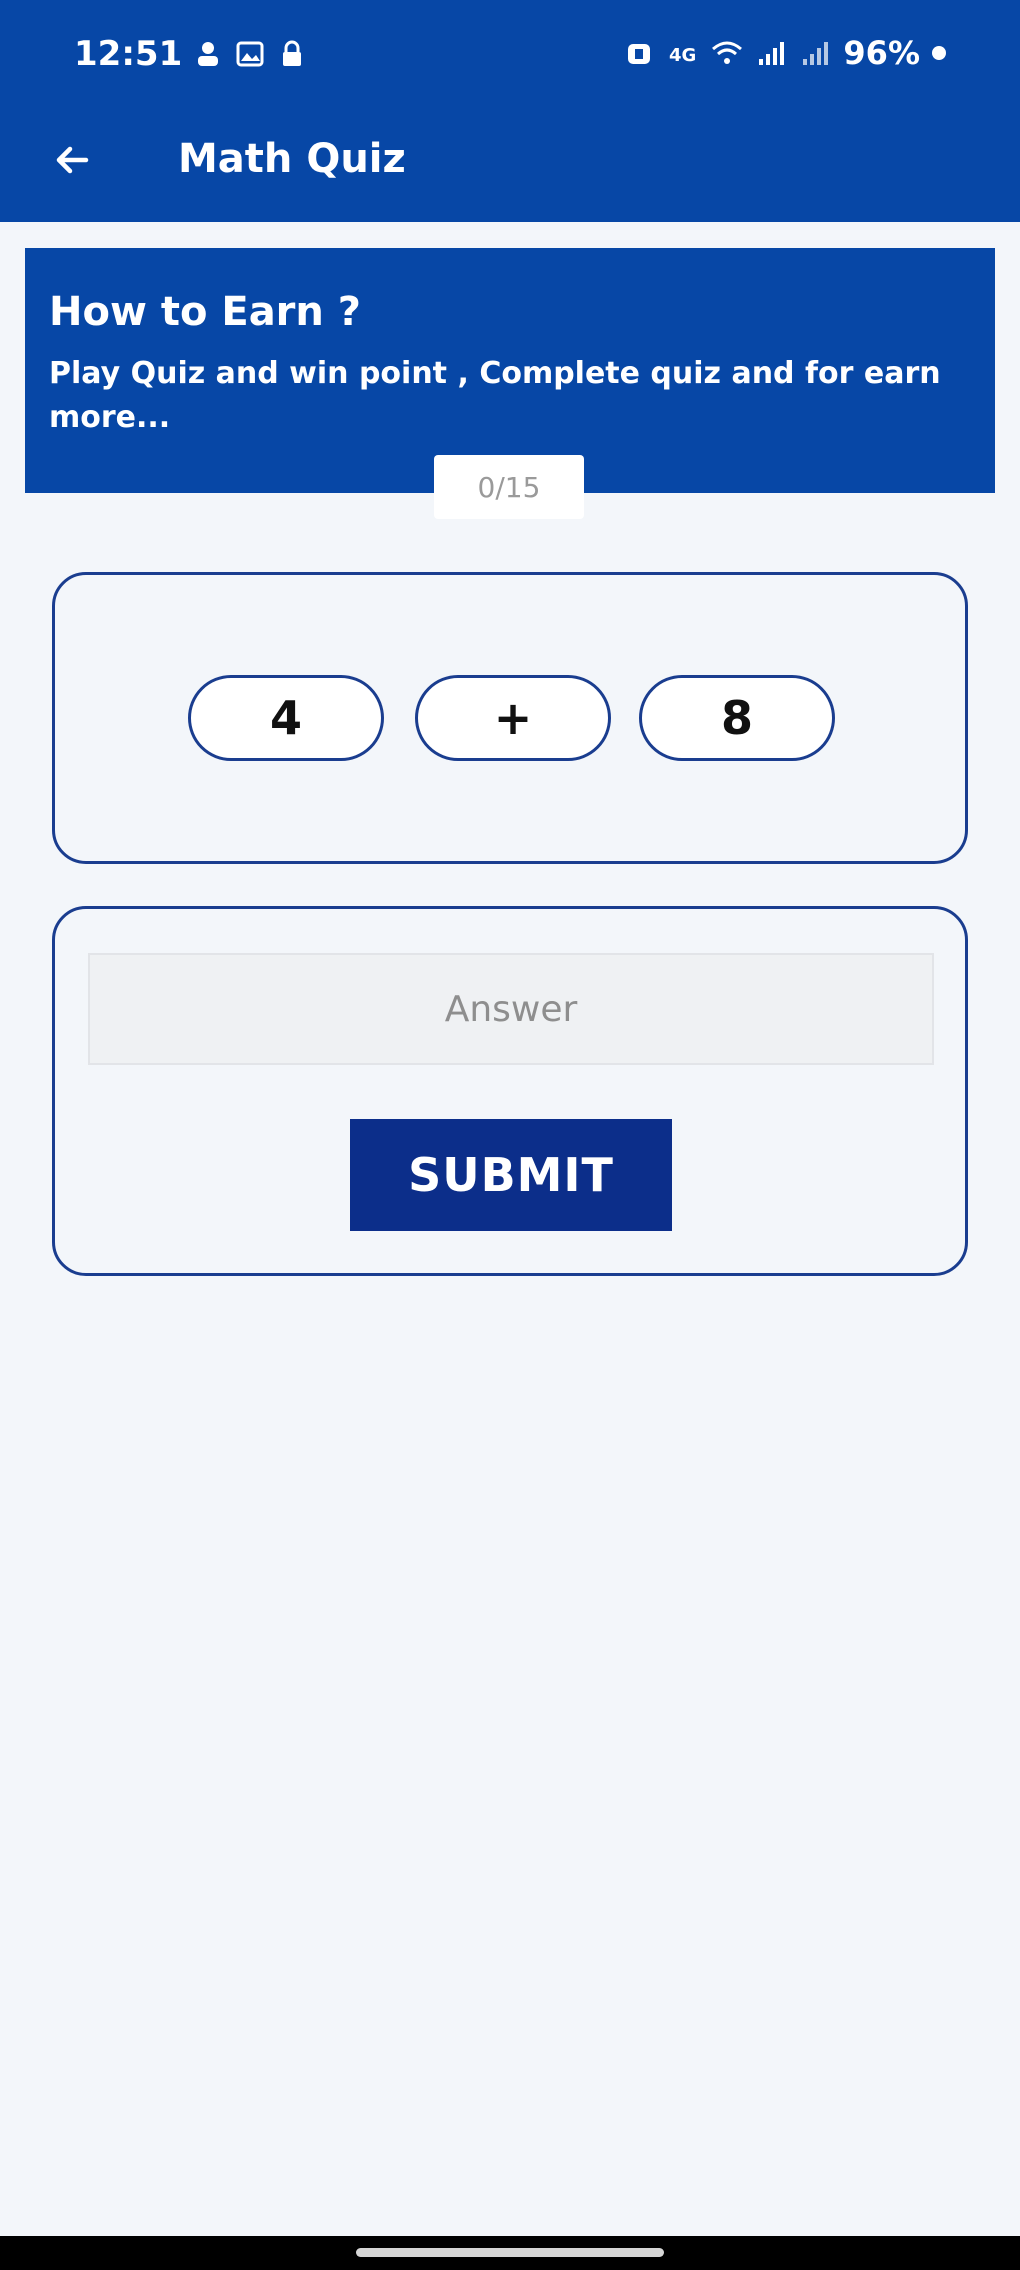  Describe the element at coordinates (510, 1091) in the screenshot. I see `answer-card: SUBMIT` at that location.